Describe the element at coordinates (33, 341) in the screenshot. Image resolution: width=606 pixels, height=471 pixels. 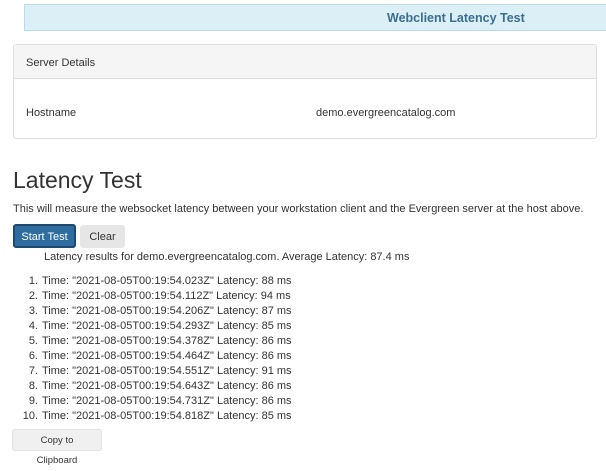
I see `list-item-number: 5.` at that location.